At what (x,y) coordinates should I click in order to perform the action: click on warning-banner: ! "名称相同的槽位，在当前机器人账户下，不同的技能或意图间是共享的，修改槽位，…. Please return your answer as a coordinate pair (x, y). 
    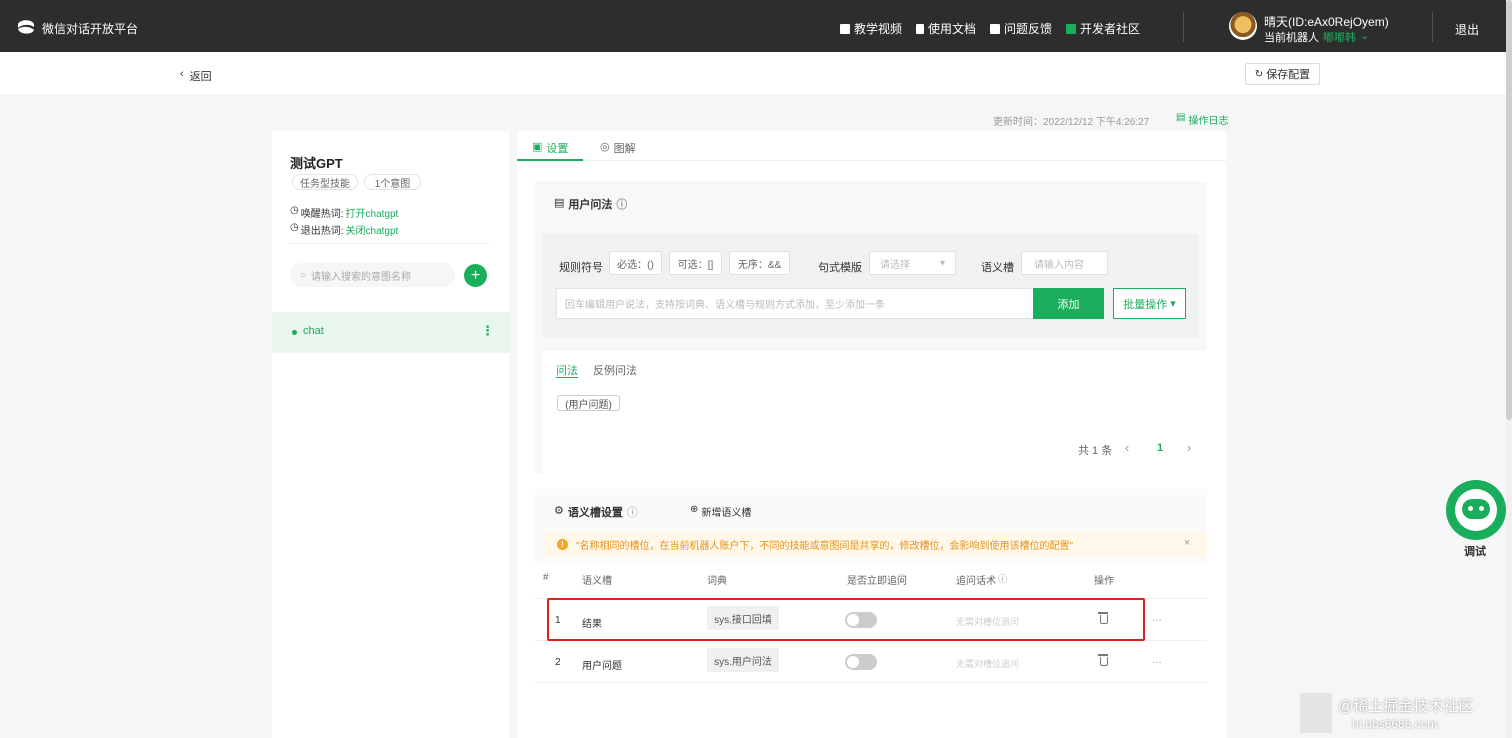
    Looking at the image, I should click on (875, 544).